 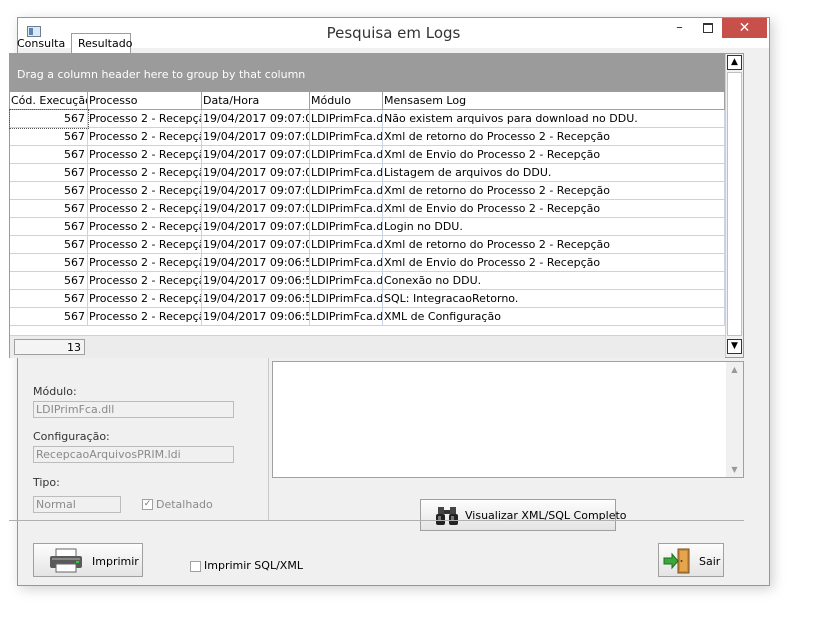 I want to click on memo-scrollbar: ▲ ▼, so click(x=734, y=419).